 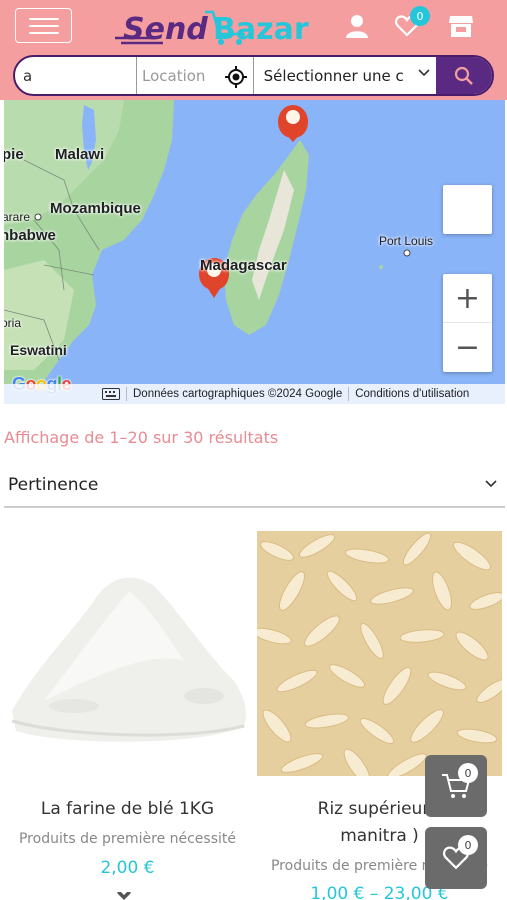 I want to click on account-icon, so click(x=357, y=26).